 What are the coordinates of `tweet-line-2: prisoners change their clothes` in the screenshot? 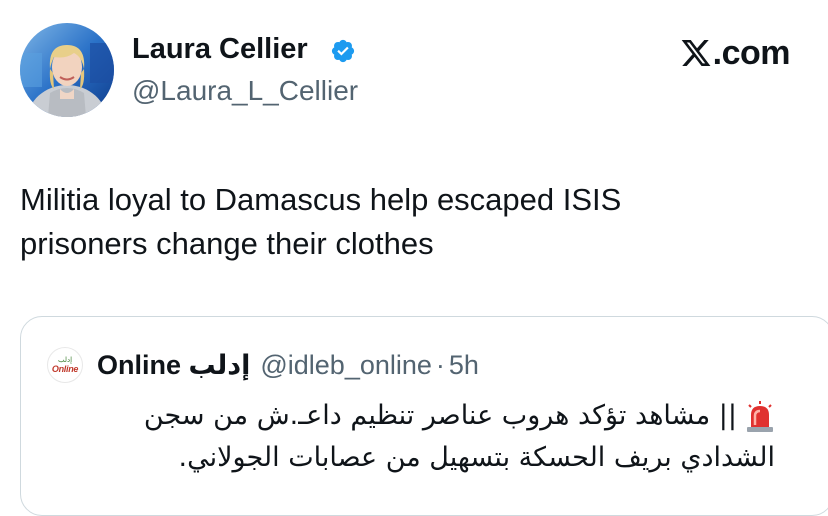 It's located at (227, 243).